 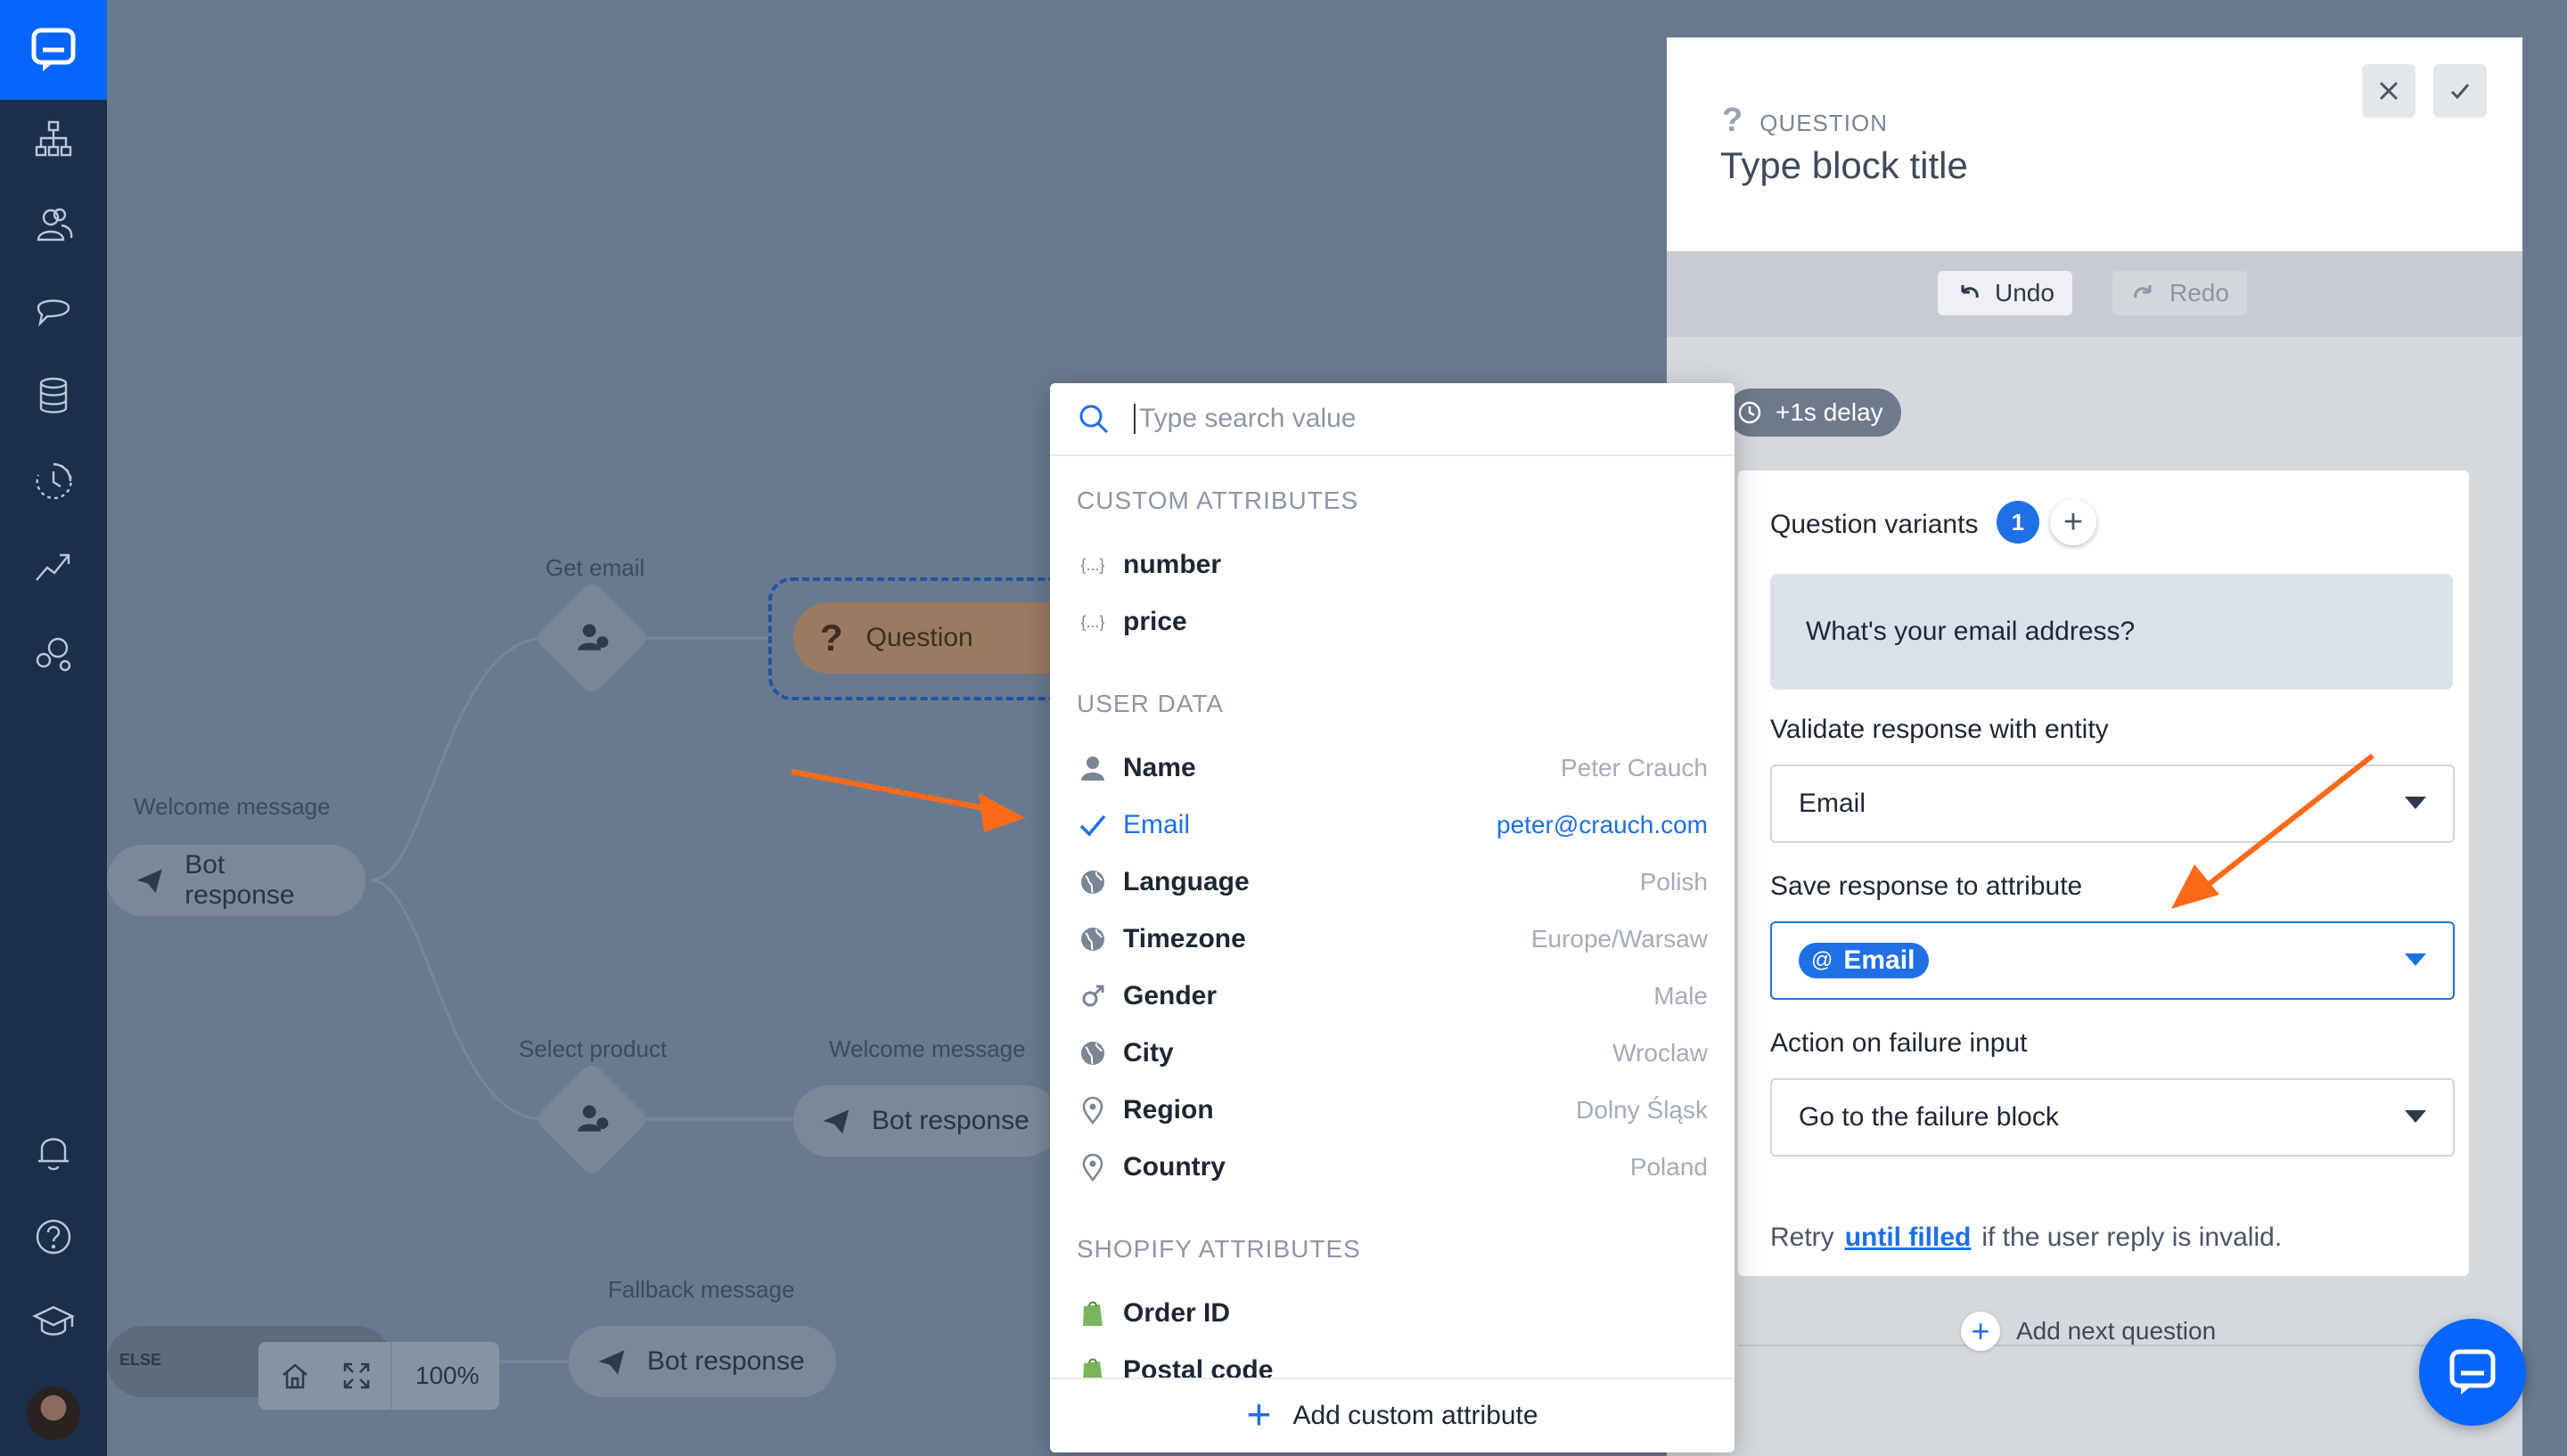 I want to click on variant-count-badge: 1, so click(x=2018, y=522).